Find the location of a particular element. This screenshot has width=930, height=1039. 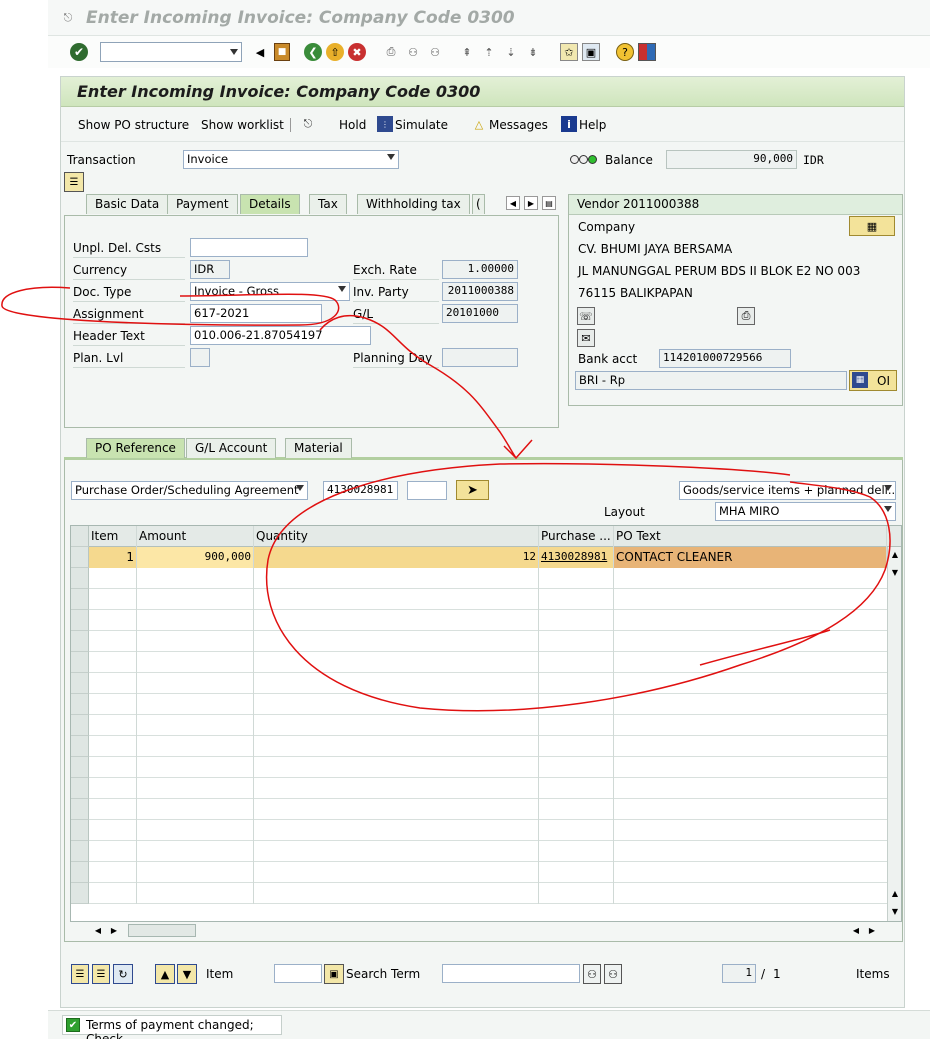

annotation-arrow-to-table is located at coordinates (426, 387).